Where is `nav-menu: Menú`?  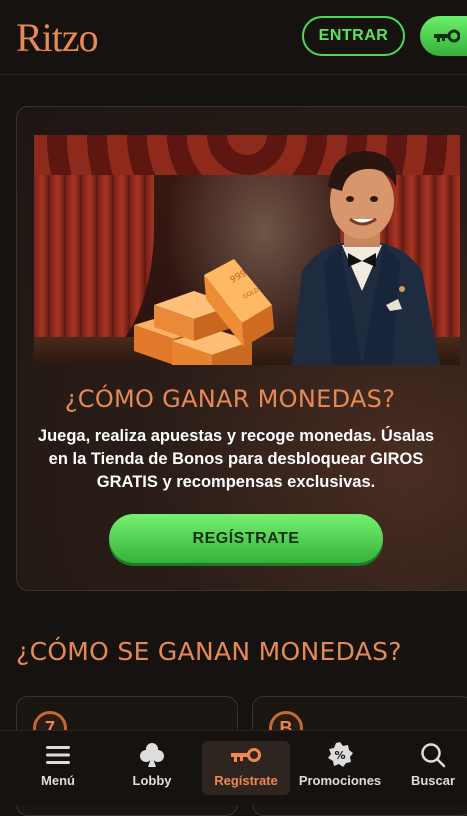
nav-menu: Menú is located at coordinates (58, 768).